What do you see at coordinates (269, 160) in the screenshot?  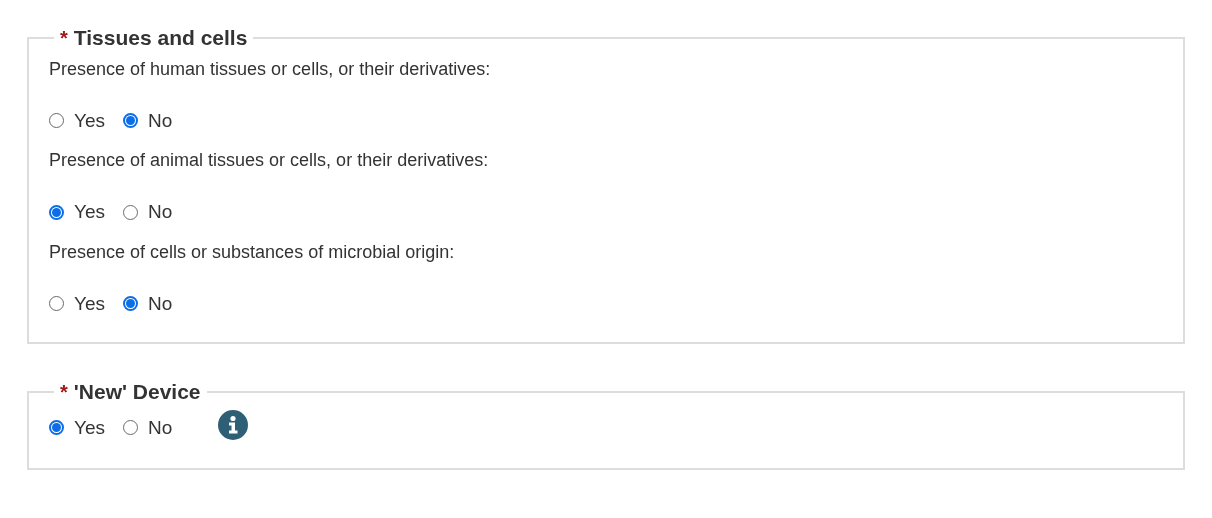 I see `question-label: Presence of animal tissues or cells, or their derivatives:` at bounding box center [269, 160].